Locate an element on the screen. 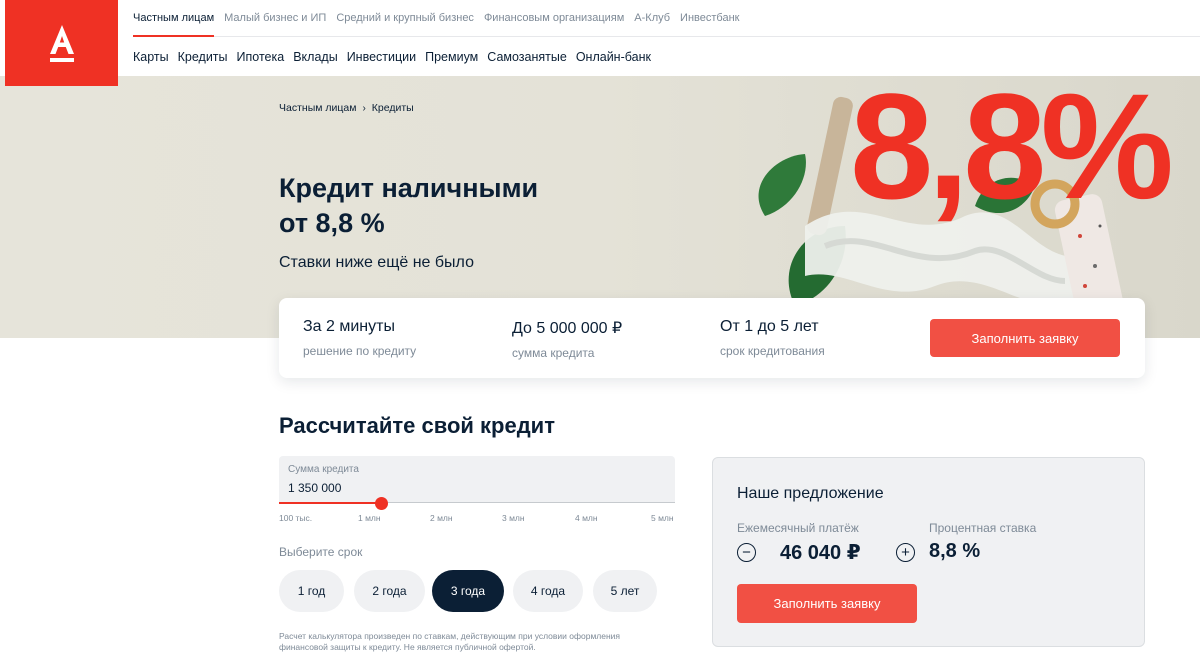 The width and height of the screenshot is (1200, 664). segment-financial-orgs: Финансовым организациям is located at coordinates (554, 18).